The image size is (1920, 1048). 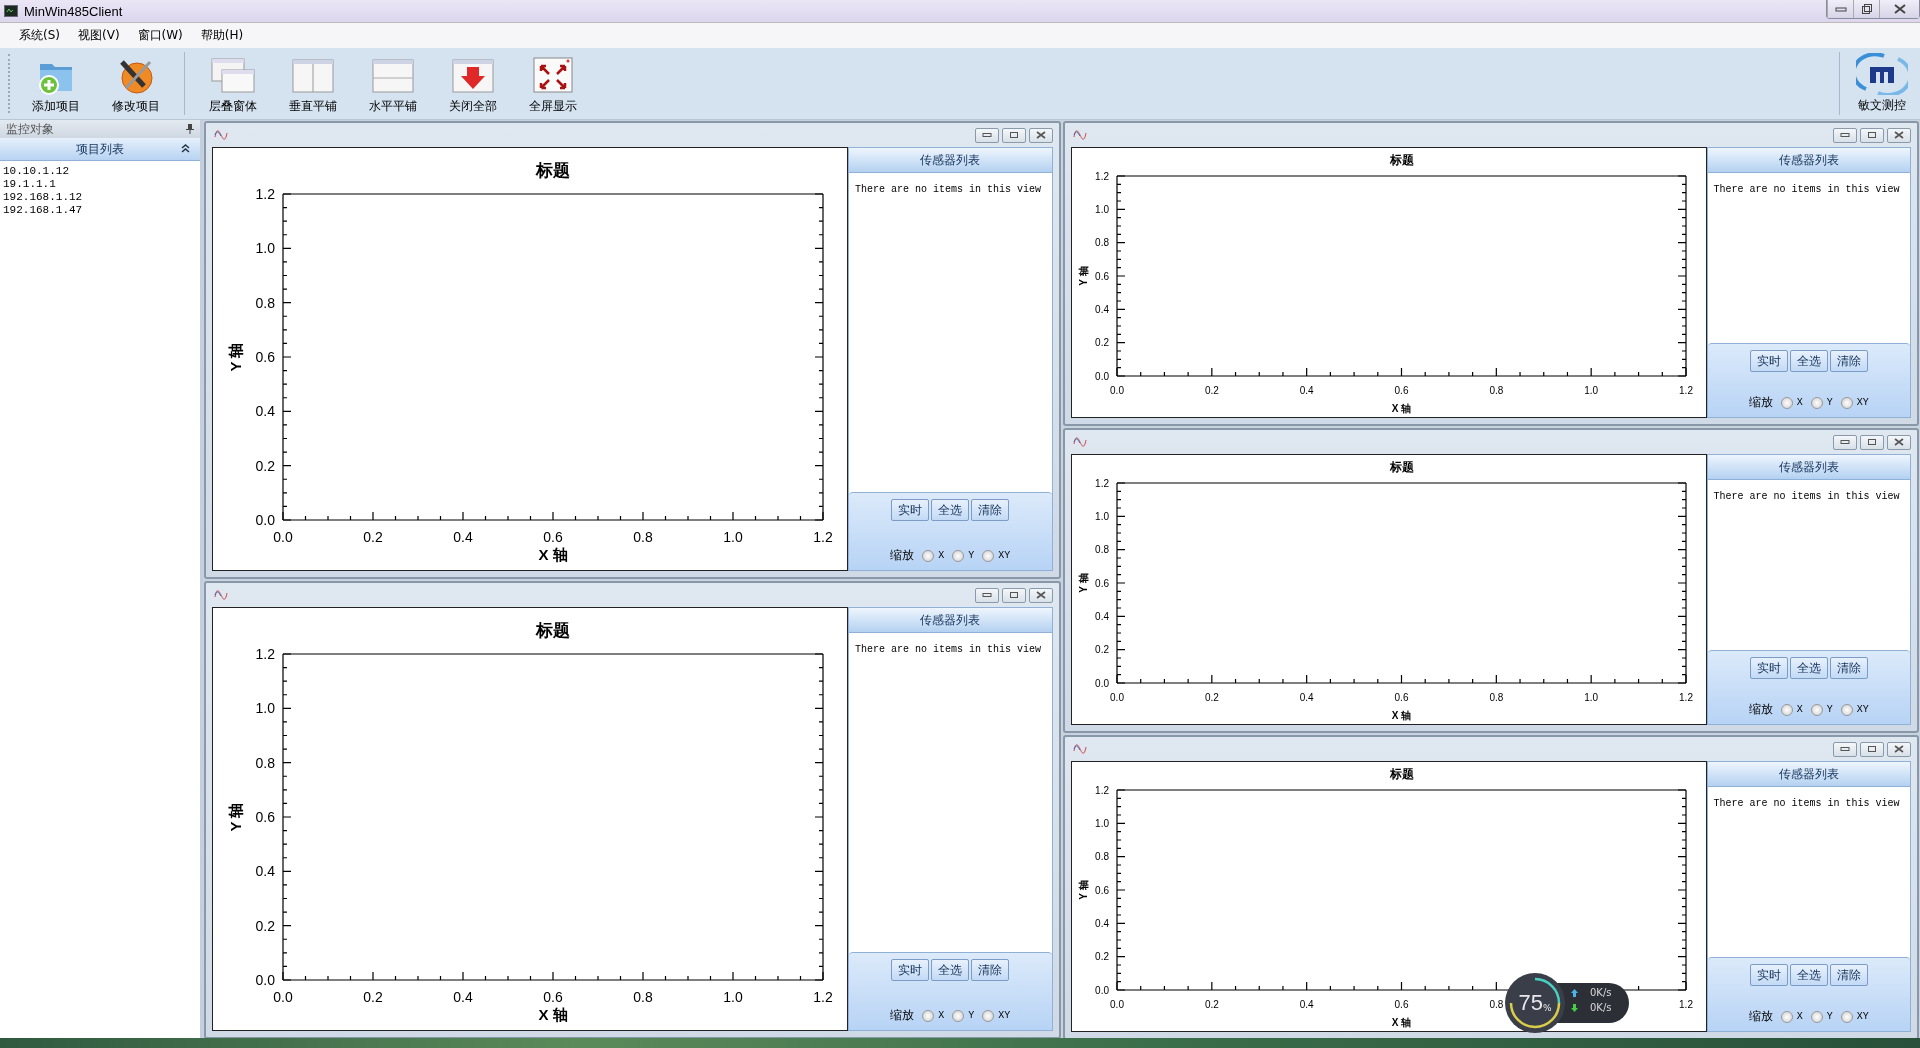 What do you see at coordinates (100, 184) in the screenshot?
I see `project-item: 19.1.1.1` at bounding box center [100, 184].